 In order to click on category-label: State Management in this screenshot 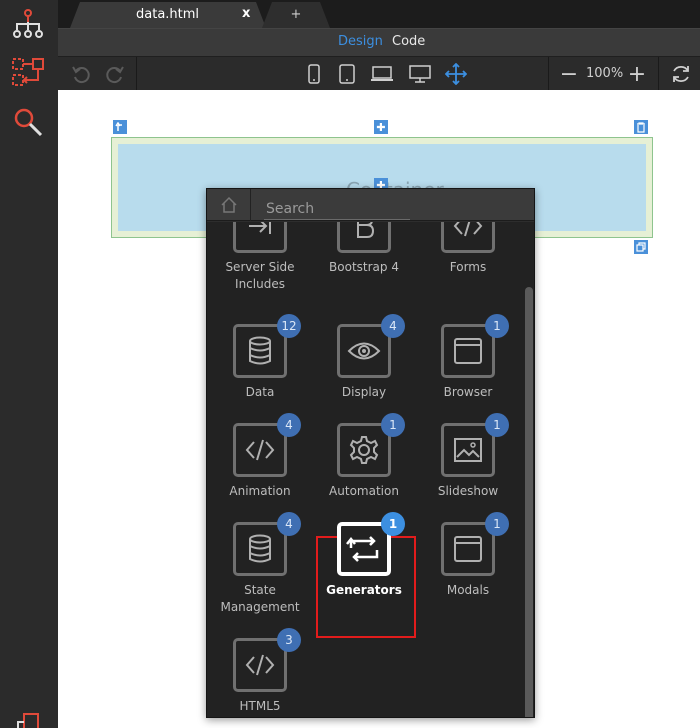, I will do `click(260, 598)`.